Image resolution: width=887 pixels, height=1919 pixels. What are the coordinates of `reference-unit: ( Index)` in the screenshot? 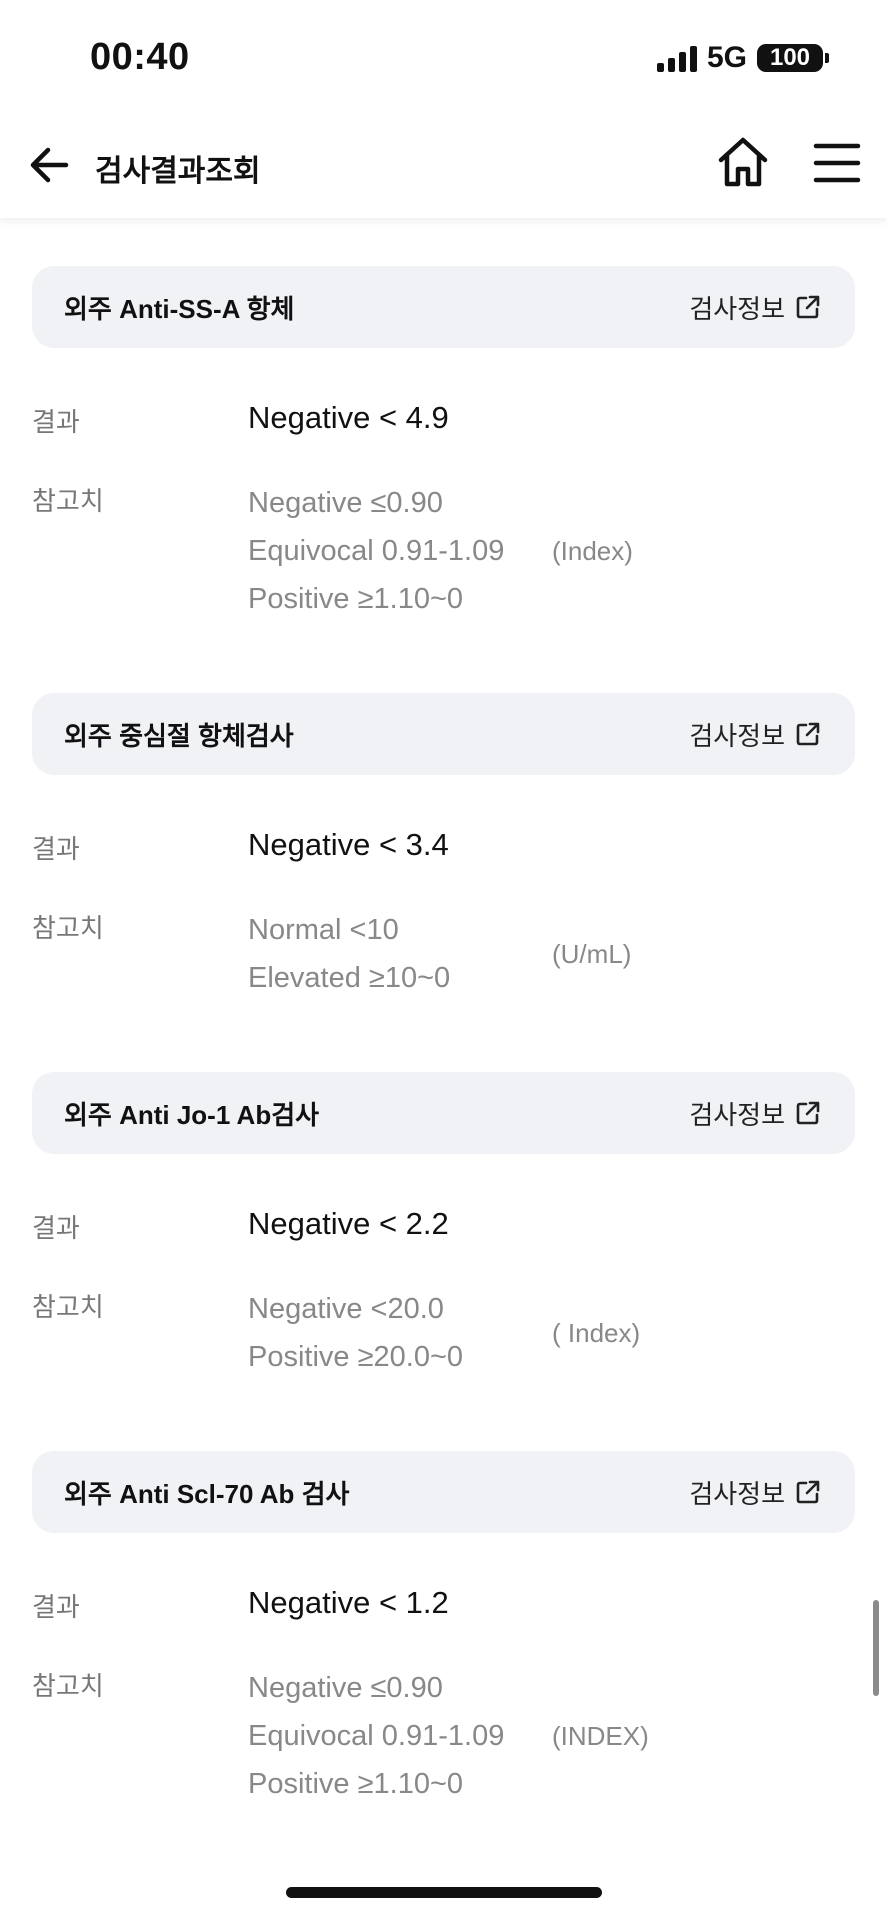 It's located at (596, 1332).